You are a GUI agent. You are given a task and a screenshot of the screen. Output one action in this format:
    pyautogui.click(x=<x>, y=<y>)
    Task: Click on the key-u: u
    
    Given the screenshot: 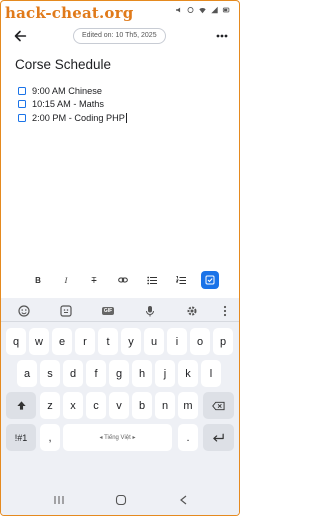 What is the action you would take?
    pyautogui.click(x=154, y=341)
    